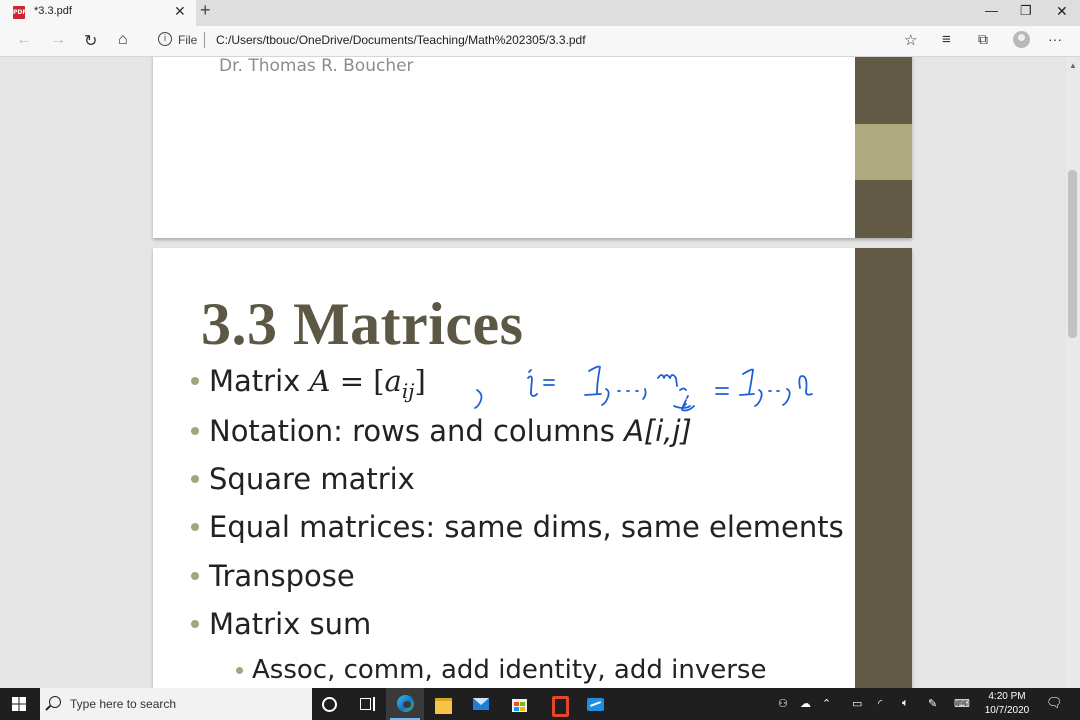 This screenshot has width=1080, height=720. I want to click on bullet-text: Matrix sum, so click(290, 624).